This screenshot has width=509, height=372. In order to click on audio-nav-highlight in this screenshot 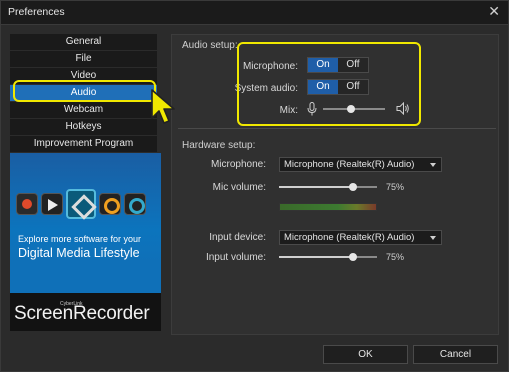, I will do `click(84, 91)`.